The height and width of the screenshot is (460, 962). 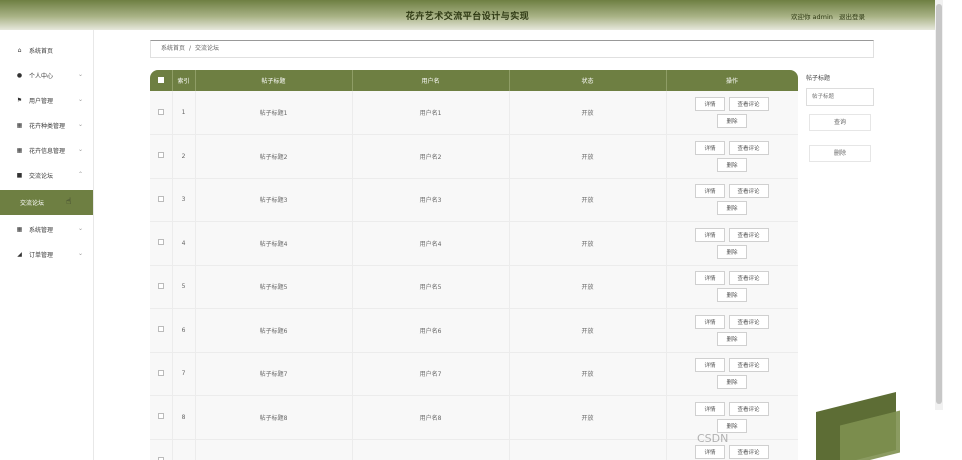 I want to click on table-row: 2 帖子标题2 用户名2 开放 详情 查看评论 删除, so click(x=474, y=156).